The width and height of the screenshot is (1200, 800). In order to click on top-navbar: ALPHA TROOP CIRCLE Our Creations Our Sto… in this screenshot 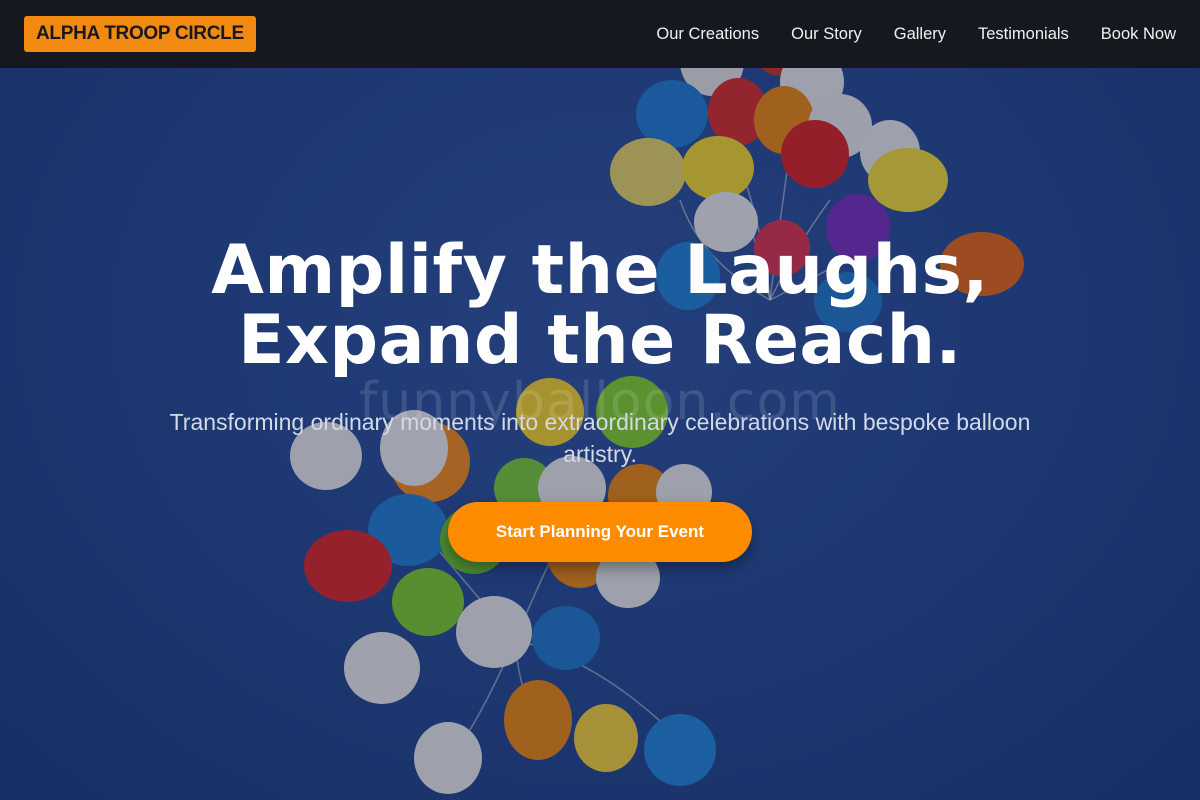, I will do `click(600, 34)`.